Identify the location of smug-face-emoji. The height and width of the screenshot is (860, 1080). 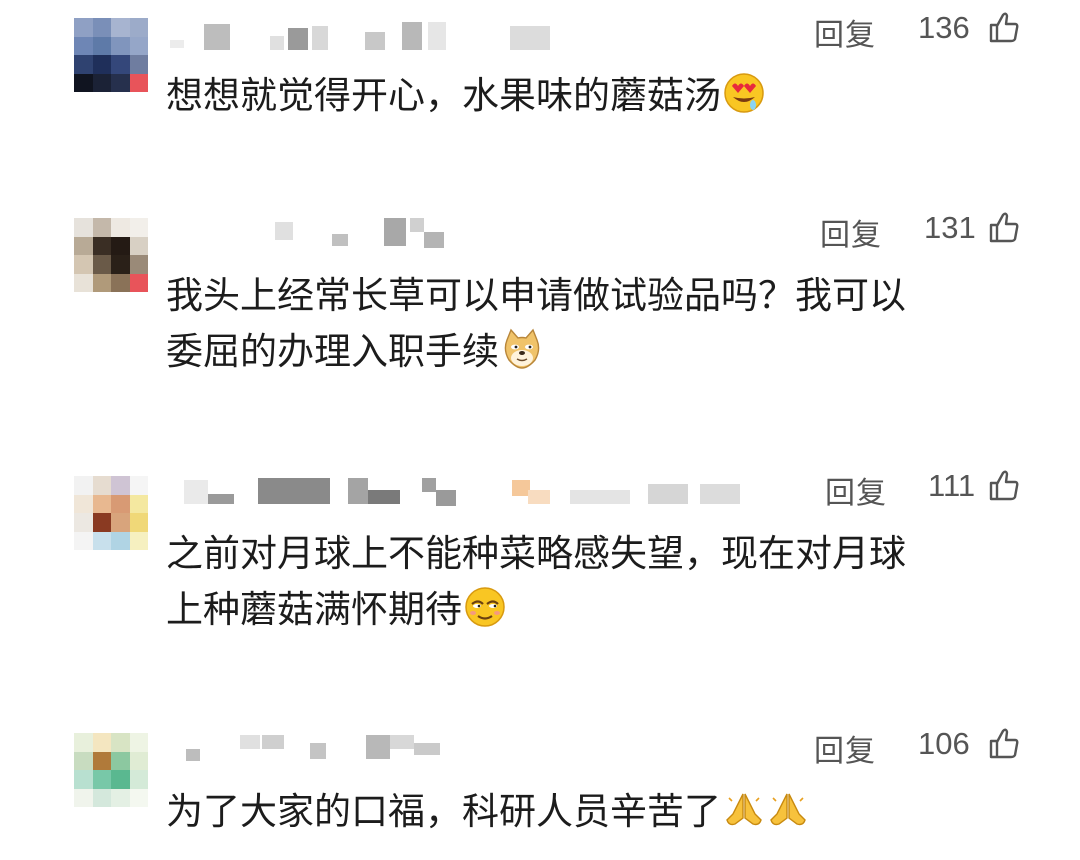
(485, 607).